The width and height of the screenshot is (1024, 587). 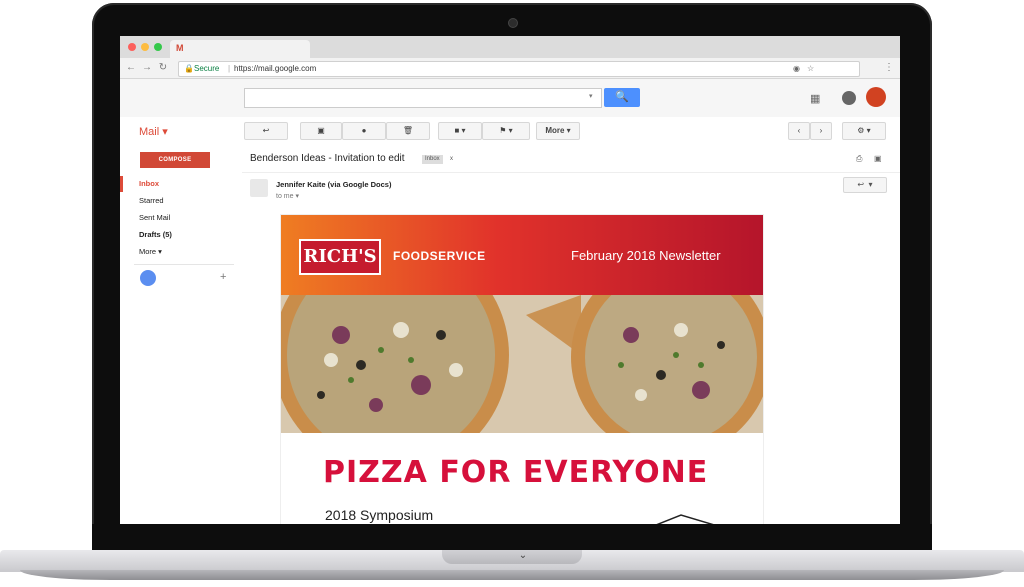 I want to click on url-field: 🔒 Secure | https://mail.google.com ◉ ☆, so click(x=519, y=69).